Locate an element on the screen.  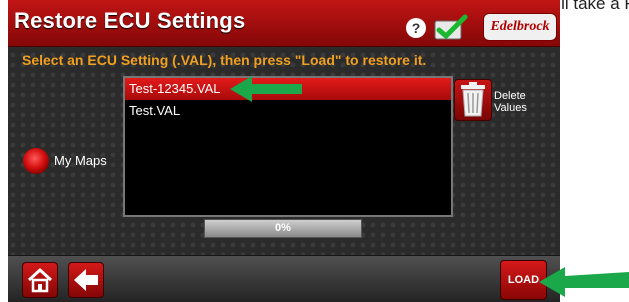
delete-label-line1: Delete is located at coordinates (510, 96).